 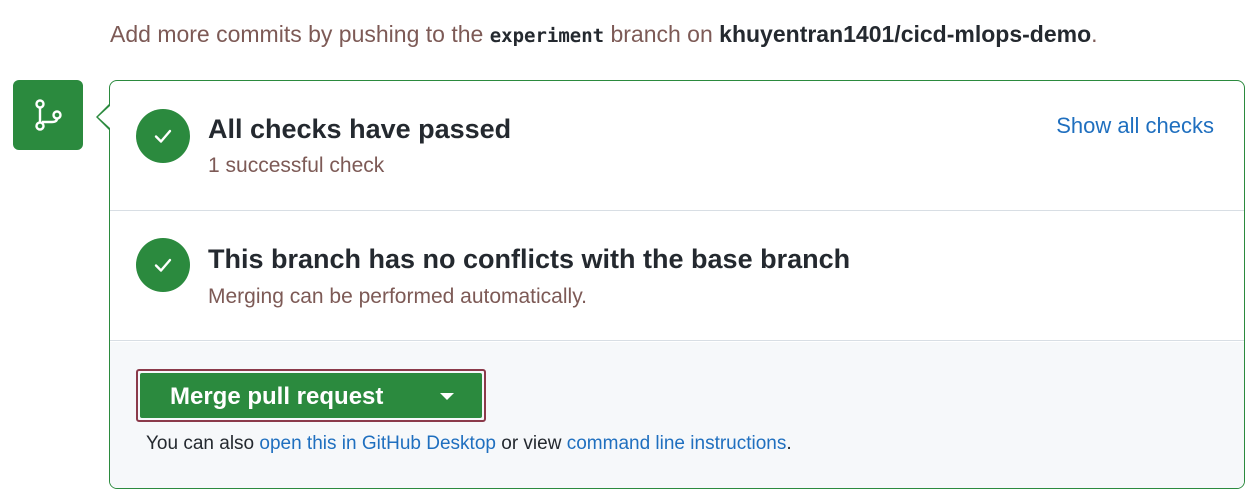 I want to click on merge-button-label: Merge pull request, so click(x=277, y=396).